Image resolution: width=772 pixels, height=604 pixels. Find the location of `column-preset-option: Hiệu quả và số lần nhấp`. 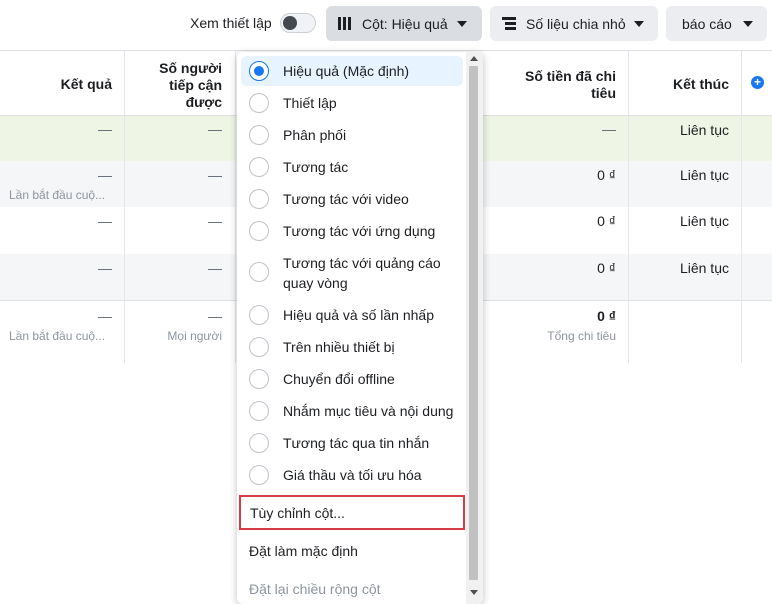

column-preset-option: Hiệu quả và số lần nhấp is located at coordinates (352, 315).